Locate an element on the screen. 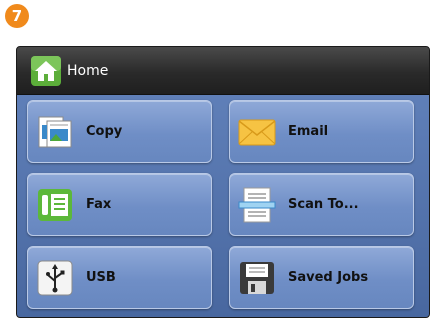  step-number-badge: 7 is located at coordinates (17, 16).